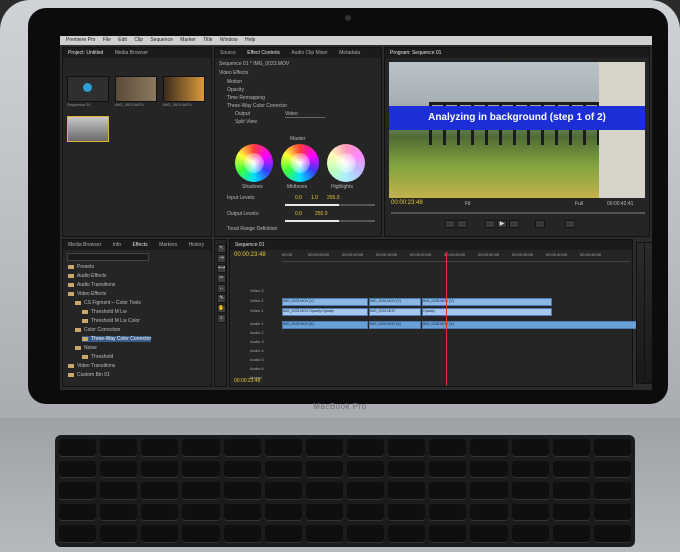 This screenshot has width=680, height=552. I want to click on split-view: Split View, so click(246, 122).